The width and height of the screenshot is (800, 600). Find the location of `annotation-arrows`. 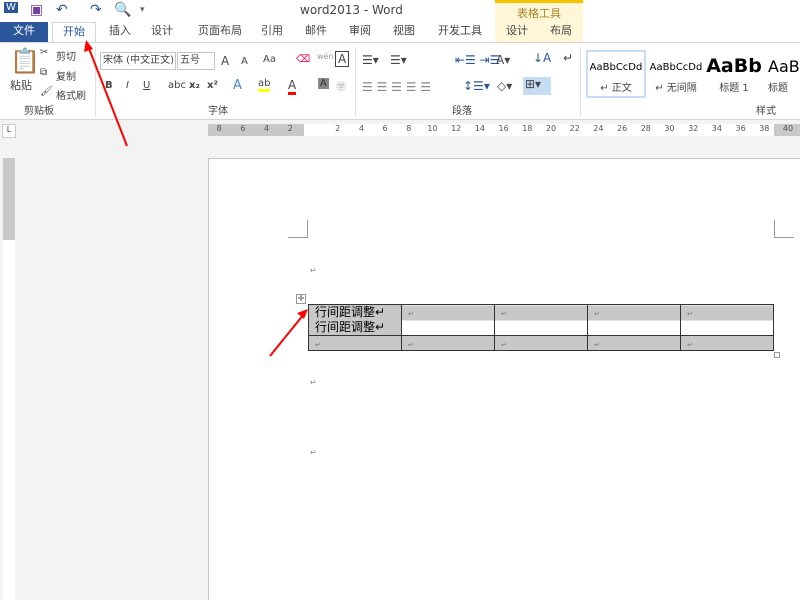

annotation-arrows is located at coordinates (196, 198).